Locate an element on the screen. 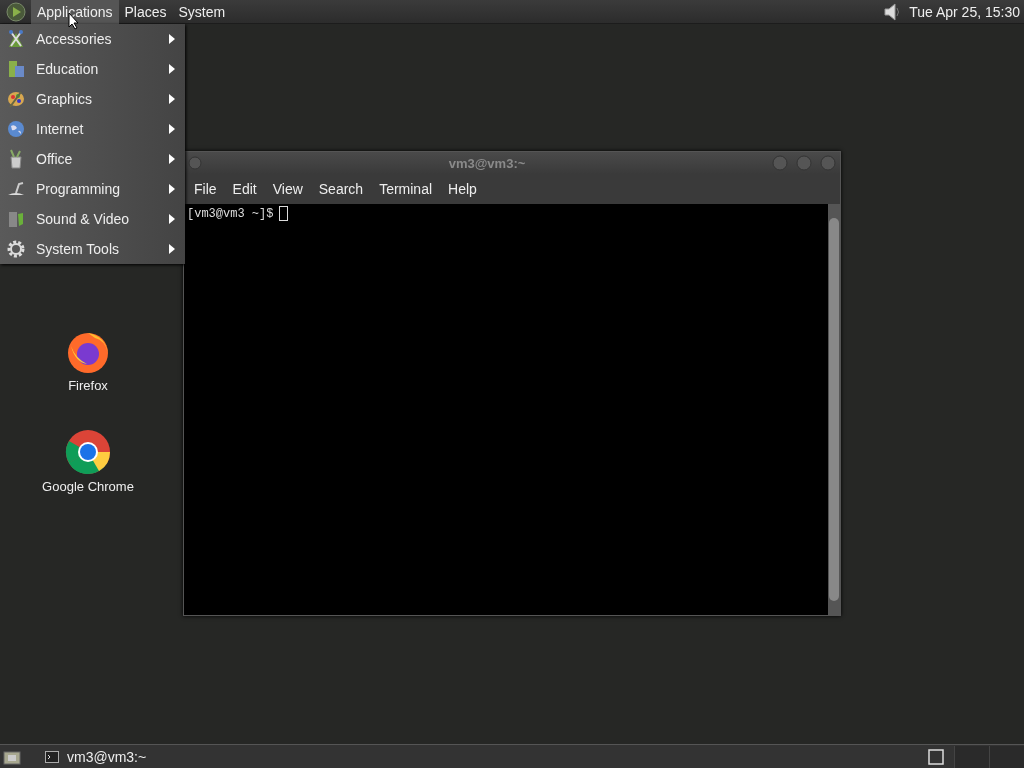 The width and height of the screenshot is (1024, 768). menu-item: Terminal is located at coordinates (406, 189).